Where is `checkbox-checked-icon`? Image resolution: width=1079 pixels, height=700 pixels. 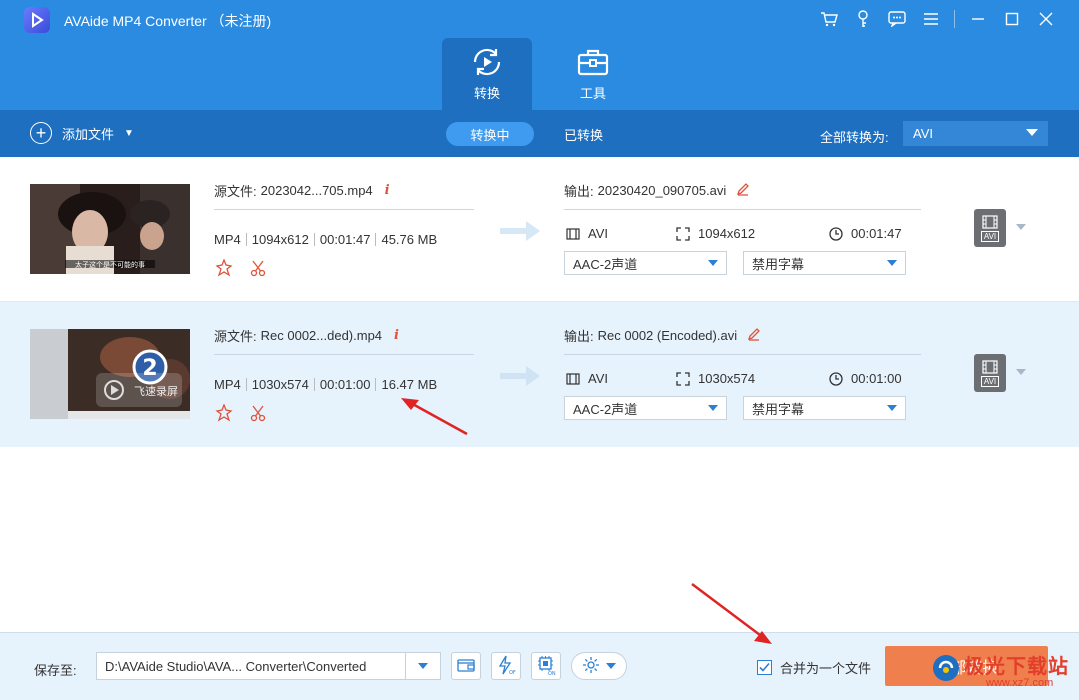 checkbox-checked-icon is located at coordinates (764, 667).